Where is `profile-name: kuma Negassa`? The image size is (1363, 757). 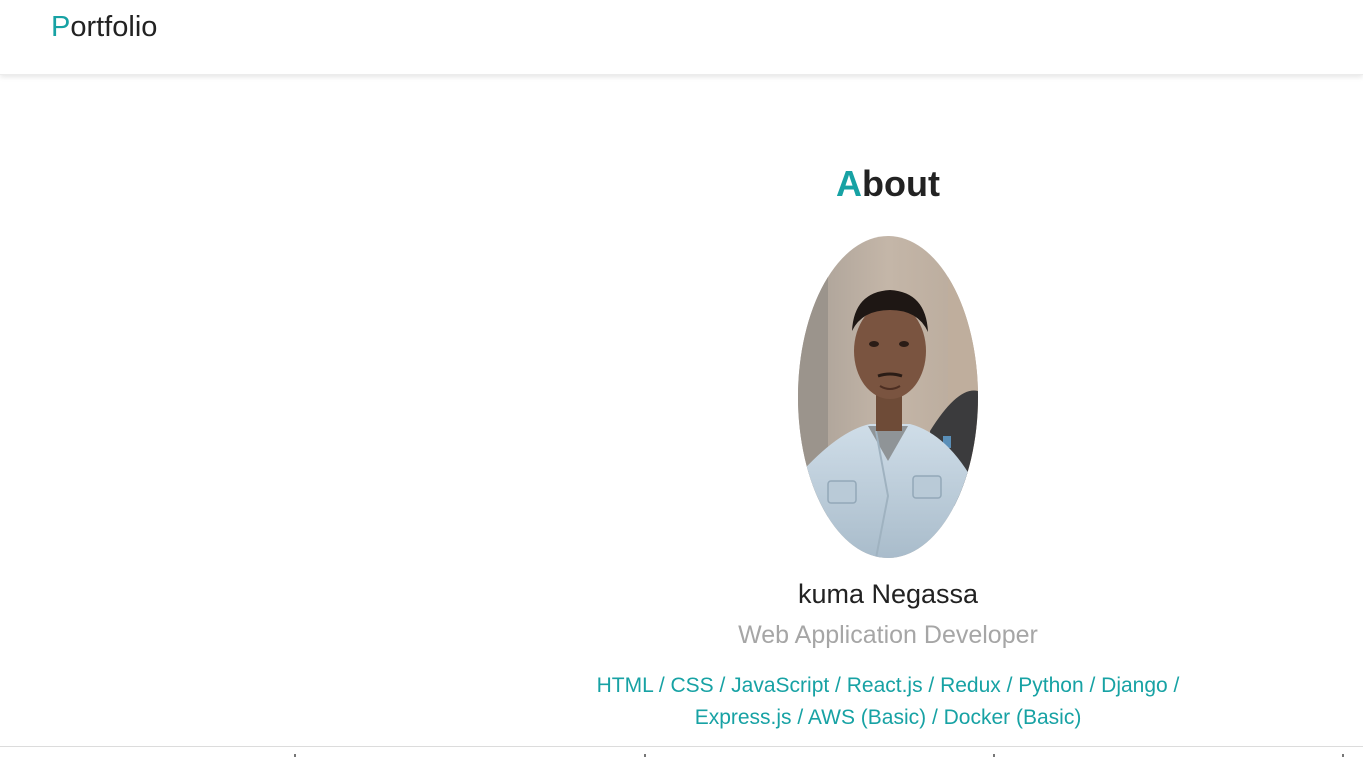
profile-name: kuma Negassa is located at coordinates (888, 594).